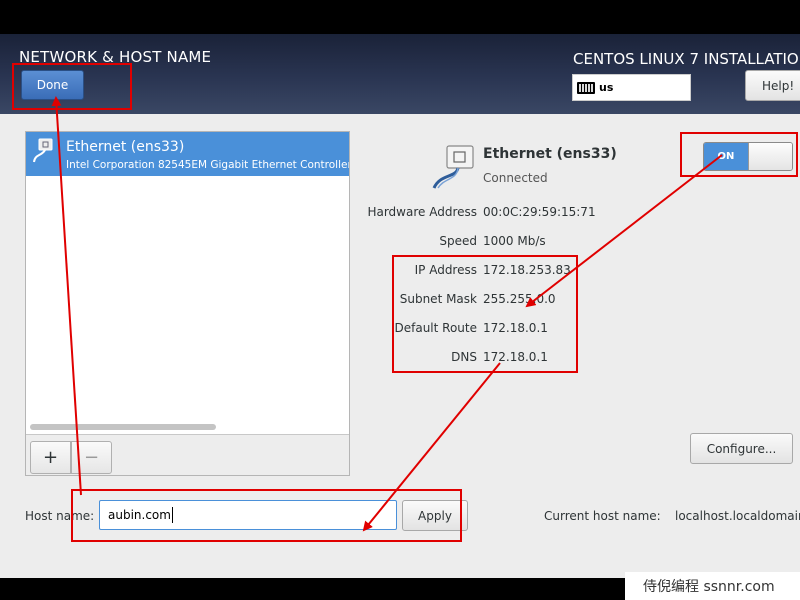  Describe the element at coordinates (631, 87) in the screenshot. I see `keyboard-layout-indicator: us` at that location.